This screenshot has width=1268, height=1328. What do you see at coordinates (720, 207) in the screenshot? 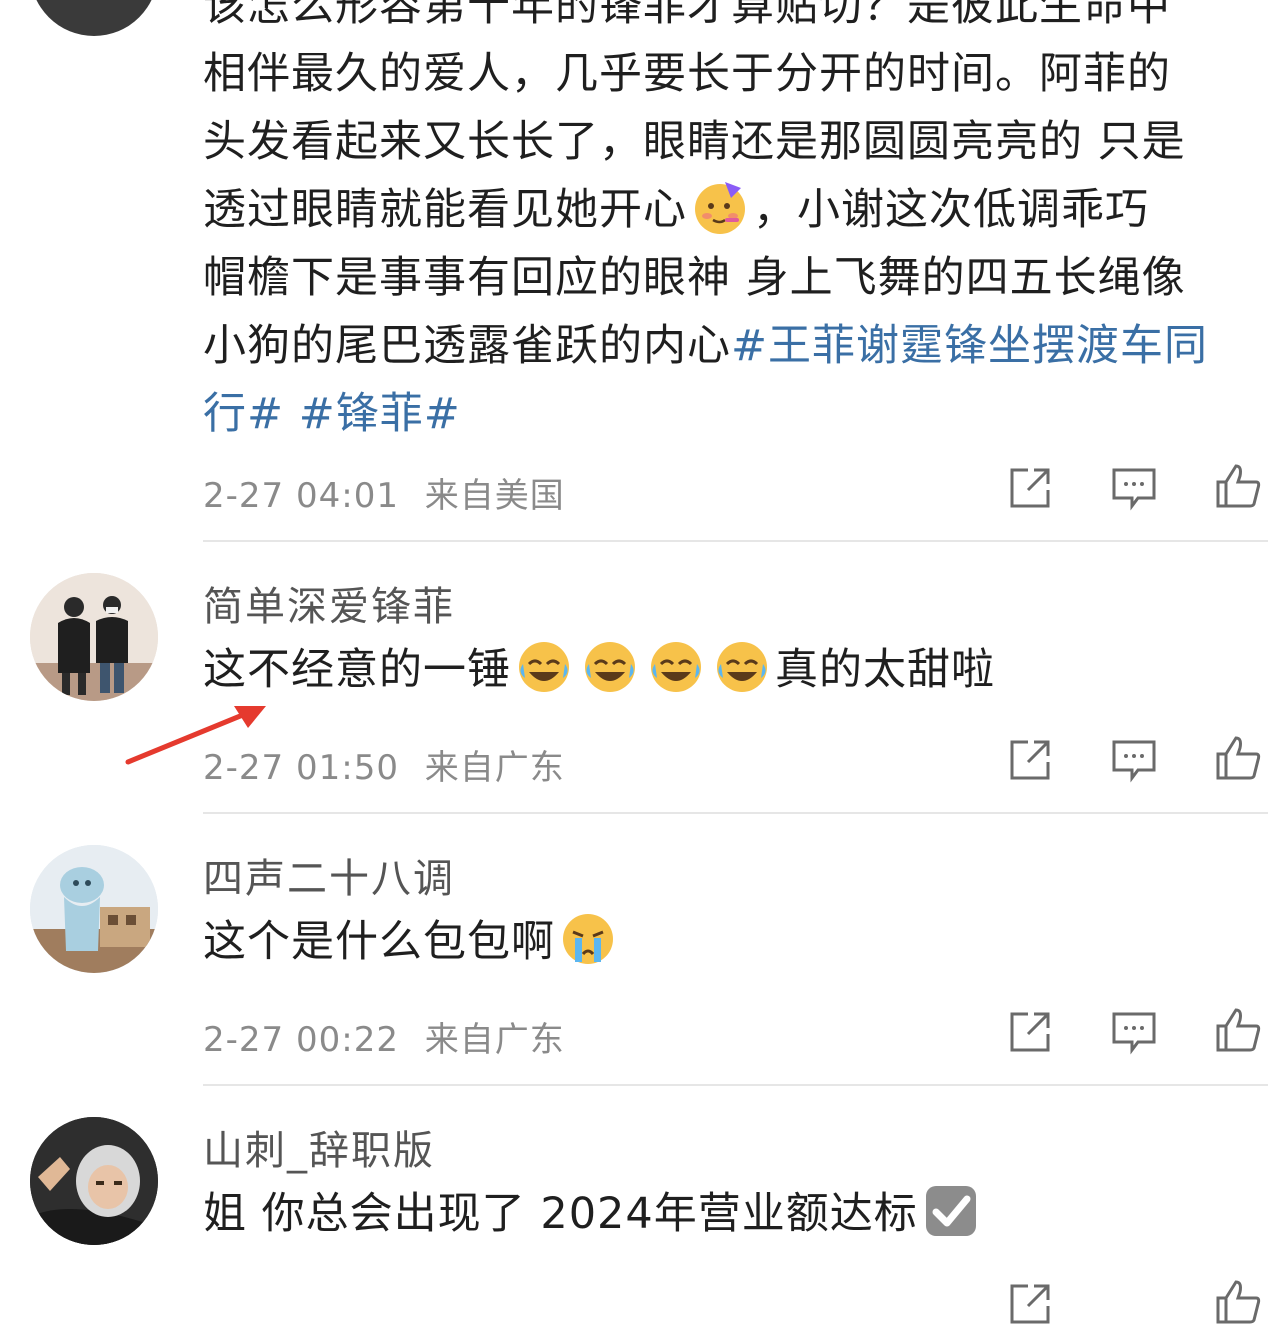
I see `party-face-emoji` at bounding box center [720, 207].